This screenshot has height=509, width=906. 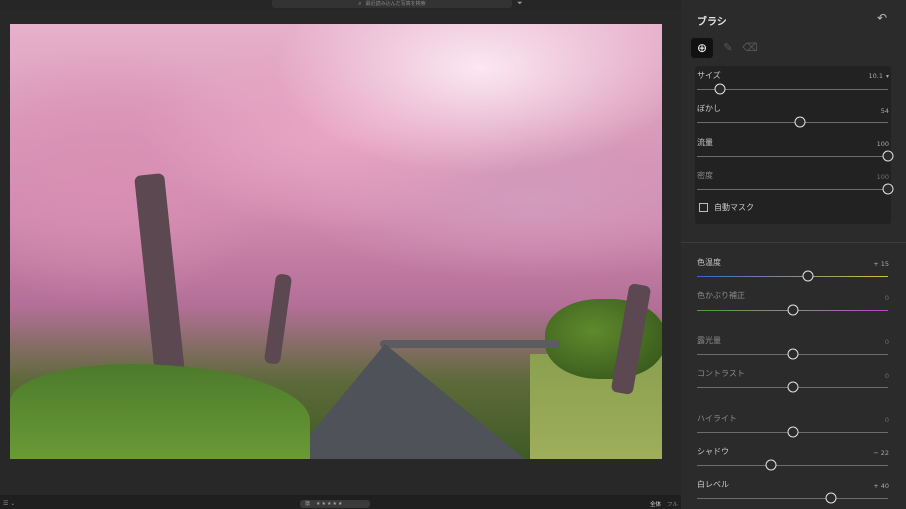 What do you see at coordinates (160, 411) in the screenshot?
I see `photo-grass-left` at bounding box center [160, 411].